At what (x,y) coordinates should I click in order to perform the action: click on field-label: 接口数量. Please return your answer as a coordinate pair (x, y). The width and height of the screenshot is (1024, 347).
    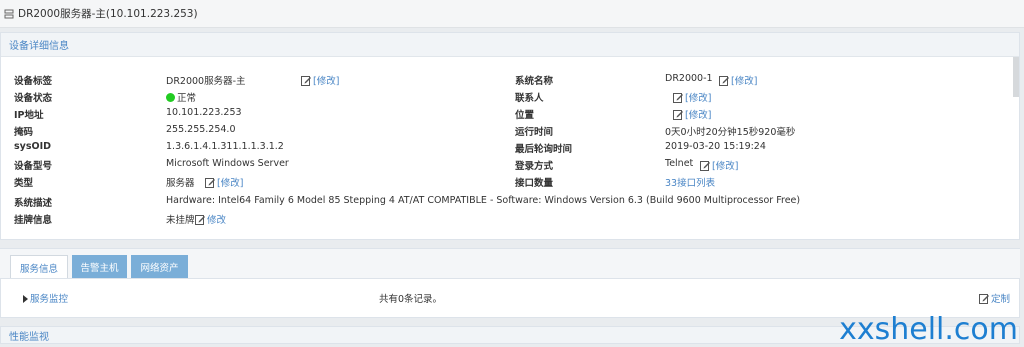
    Looking at the image, I should click on (534, 183).